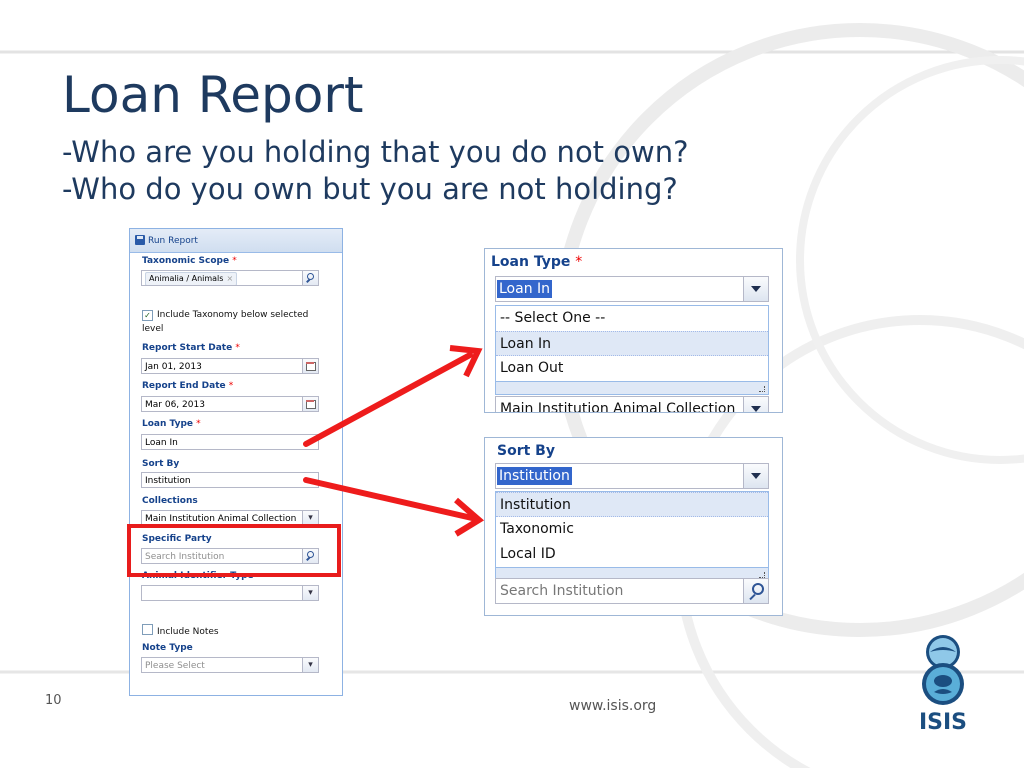 The height and width of the screenshot is (768, 1024). I want to click on taxonomy-chip-label: Animalia / Animals, so click(186, 278).